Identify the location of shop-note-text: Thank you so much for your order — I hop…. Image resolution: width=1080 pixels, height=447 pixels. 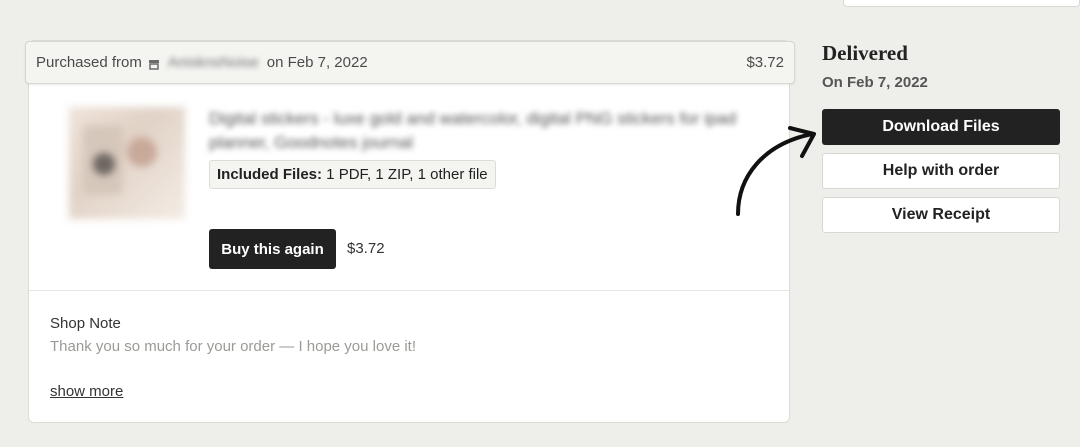
(233, 346).